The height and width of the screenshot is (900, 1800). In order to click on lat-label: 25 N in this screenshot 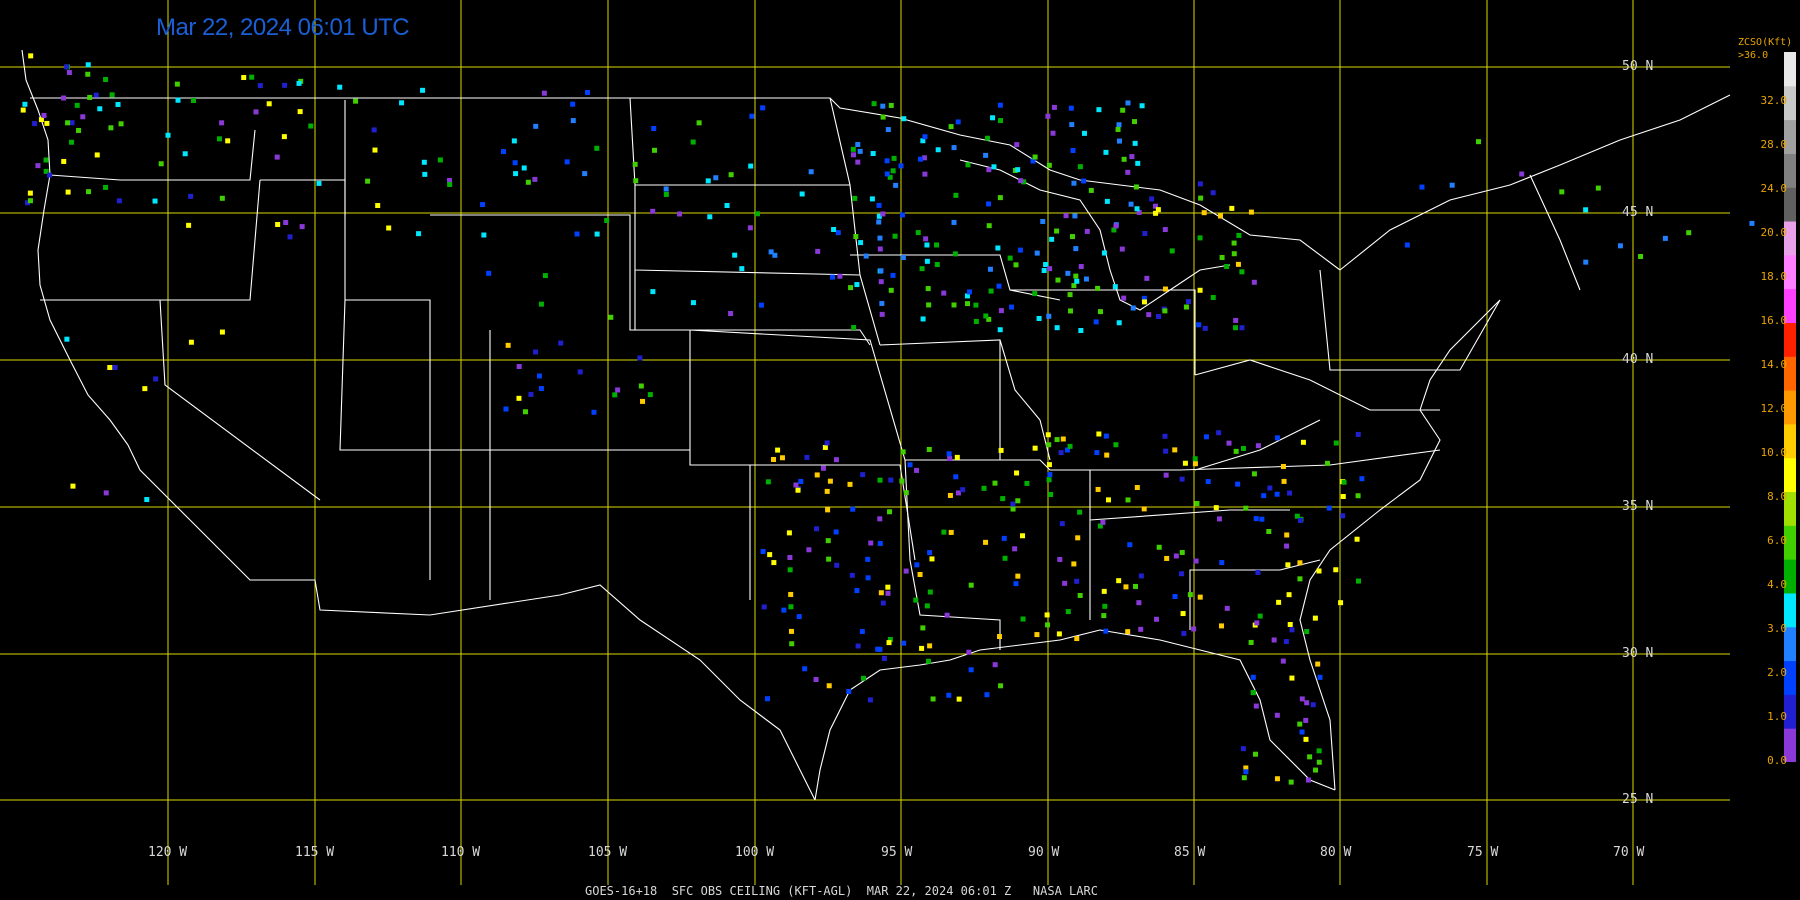, I will do `click(1638, 799)`.